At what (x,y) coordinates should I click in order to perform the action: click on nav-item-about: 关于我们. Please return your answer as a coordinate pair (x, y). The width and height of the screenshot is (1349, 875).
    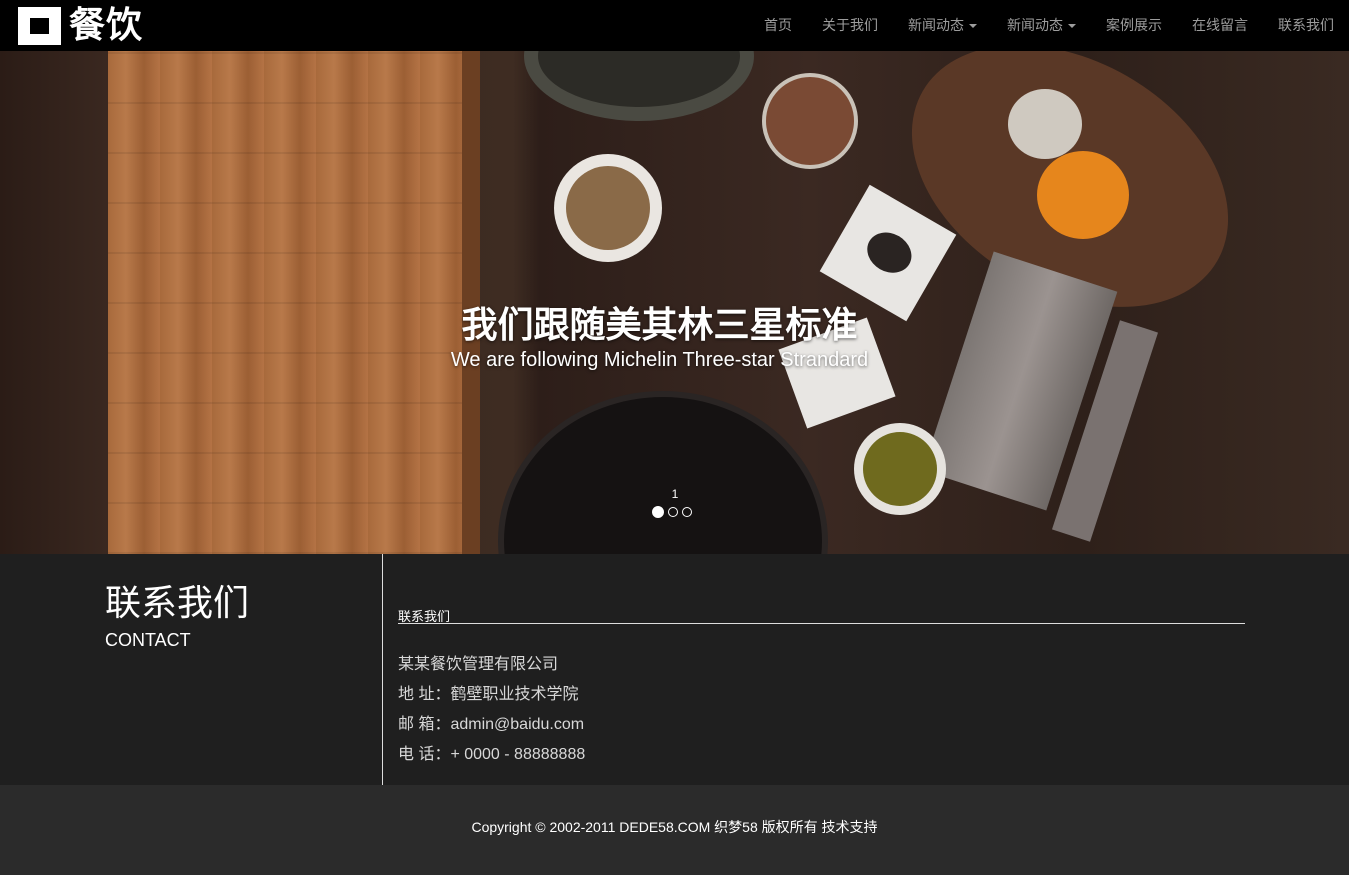
    Looking at the image, I should click on (850, 25).